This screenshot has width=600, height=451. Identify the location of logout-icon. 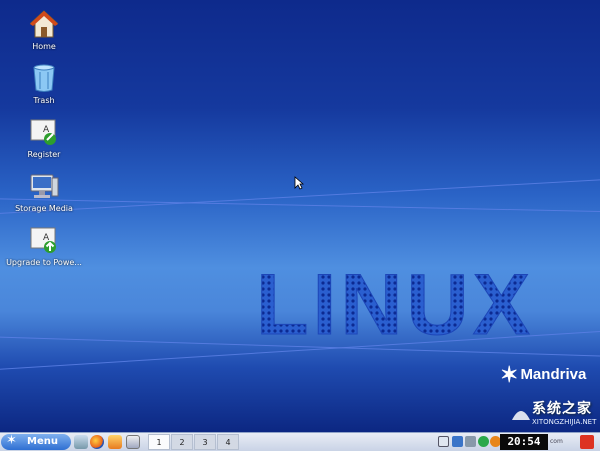
(587, 442).